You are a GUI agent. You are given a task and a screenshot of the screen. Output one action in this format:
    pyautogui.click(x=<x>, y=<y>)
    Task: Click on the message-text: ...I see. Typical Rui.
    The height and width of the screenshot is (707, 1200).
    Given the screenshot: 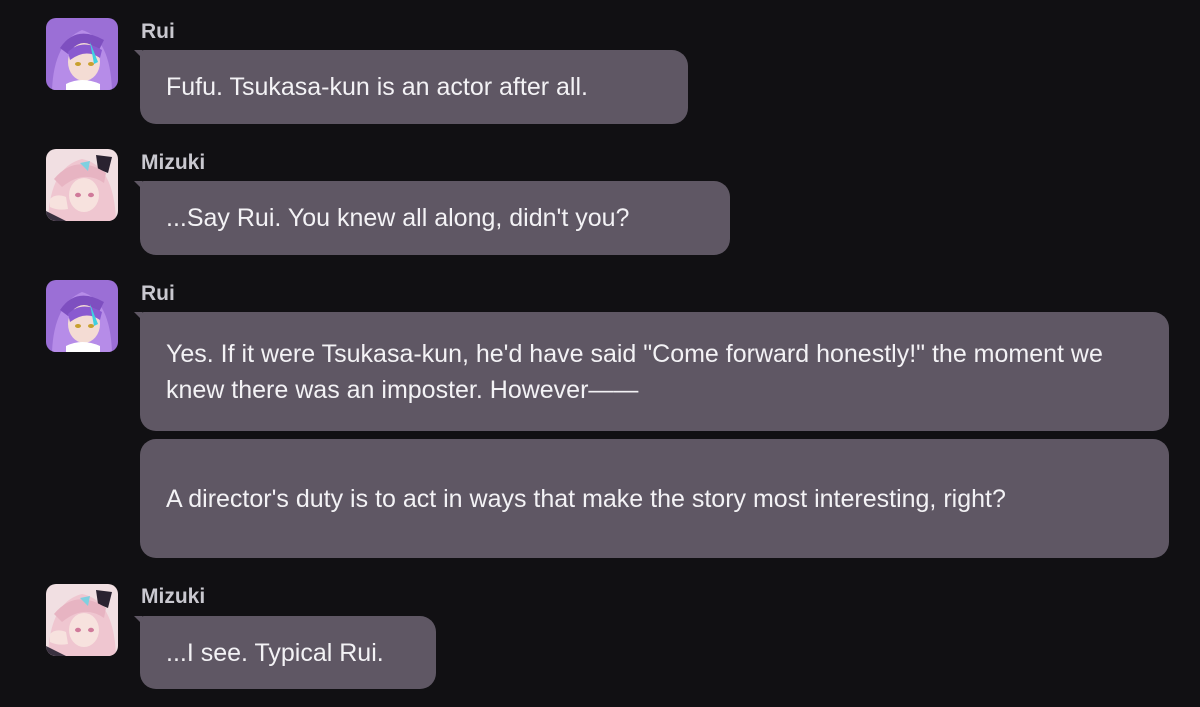 What is the action you would take?
    pyautogui.click(x=275, y=652)
    